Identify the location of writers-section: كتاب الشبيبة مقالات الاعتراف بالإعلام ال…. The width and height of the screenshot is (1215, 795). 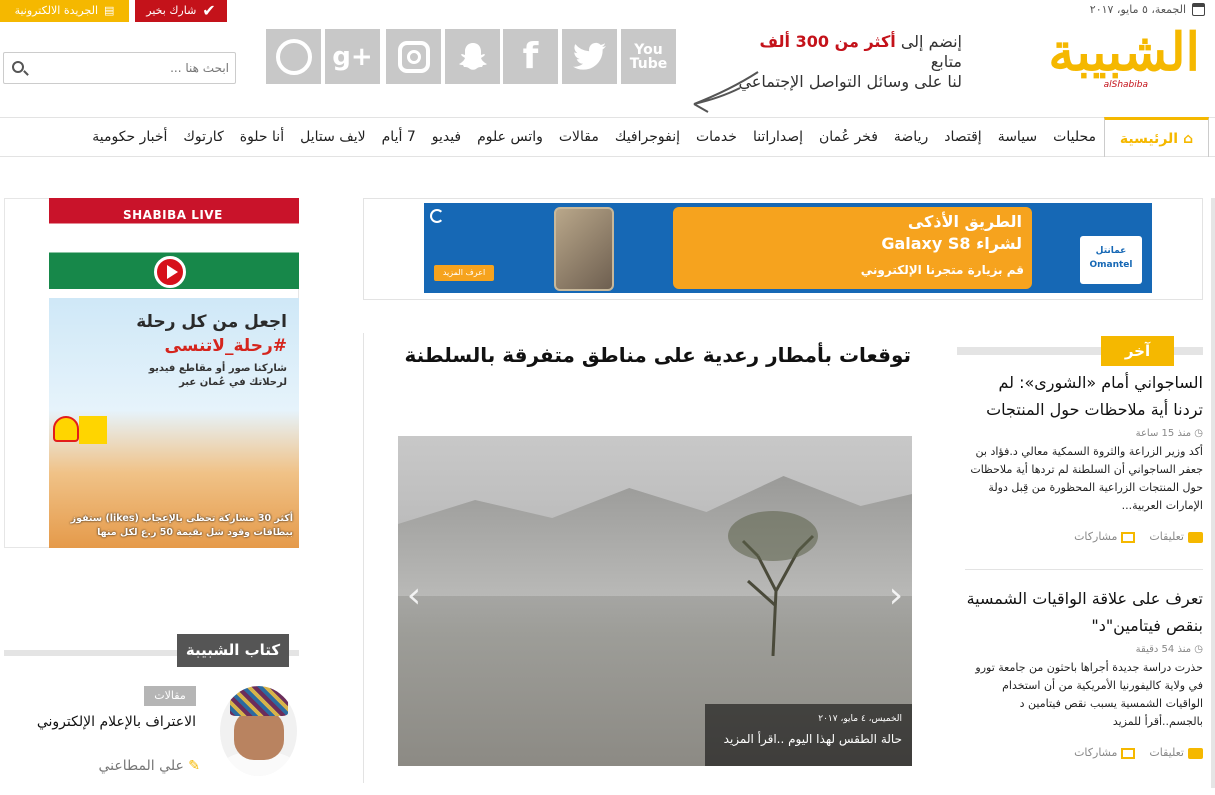
(151, 714).